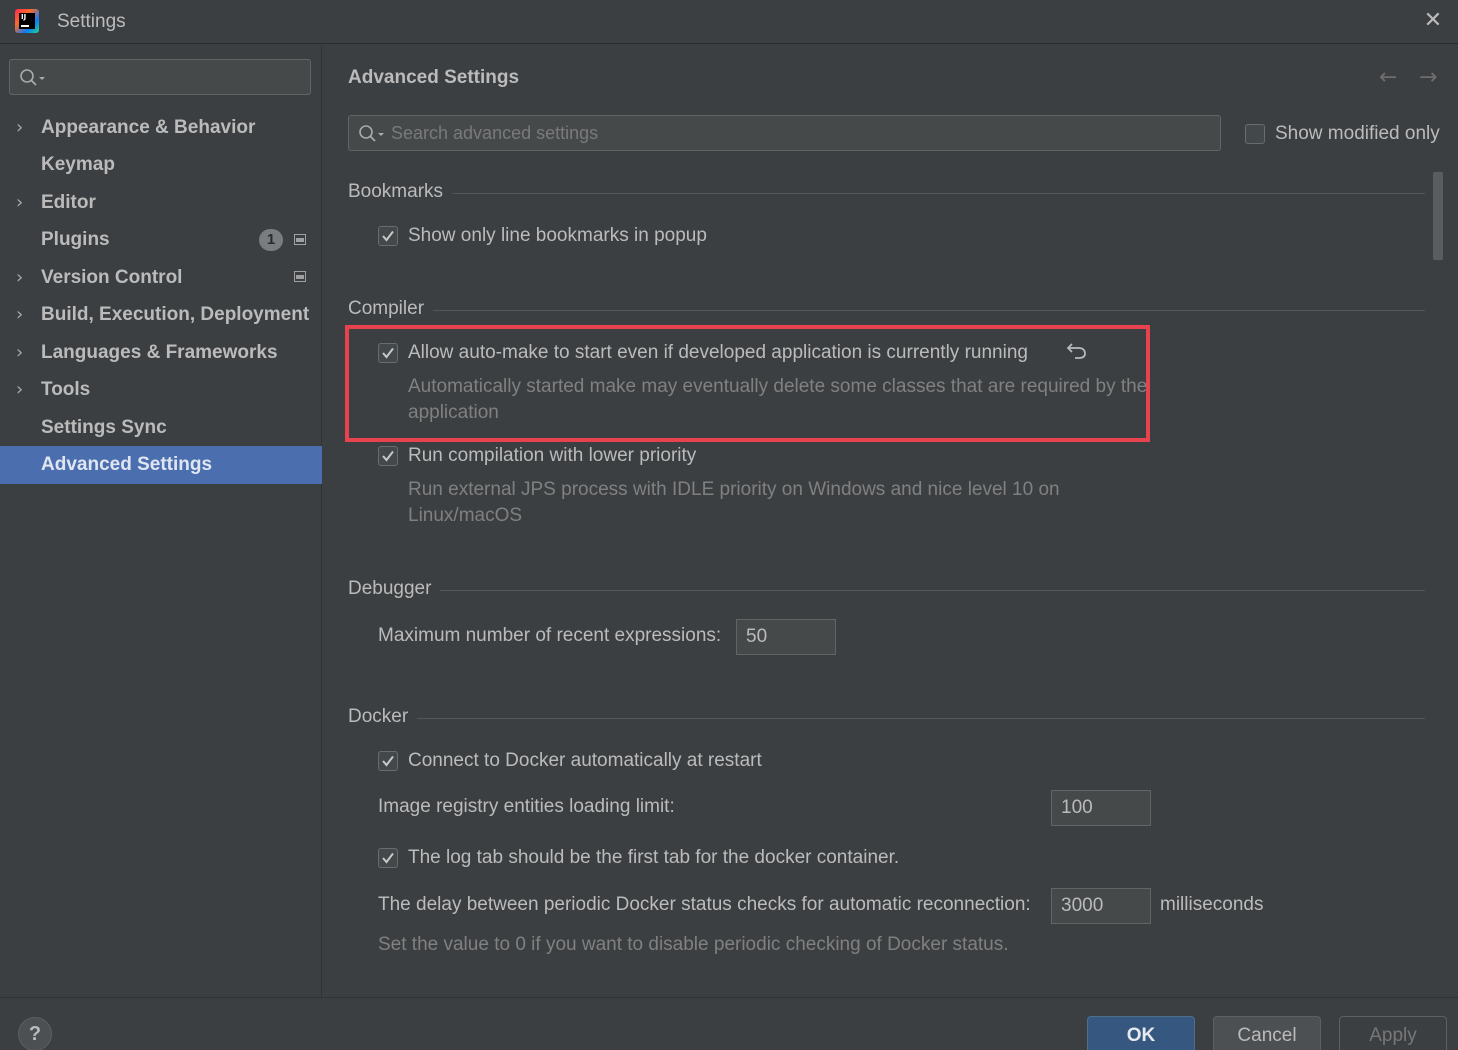 The image size is (1458, 1050). Describe the element at coordinates (175, 314) in the screenshot. I see `sidebar-item-label: Build, Execution, Deployment` at that location.